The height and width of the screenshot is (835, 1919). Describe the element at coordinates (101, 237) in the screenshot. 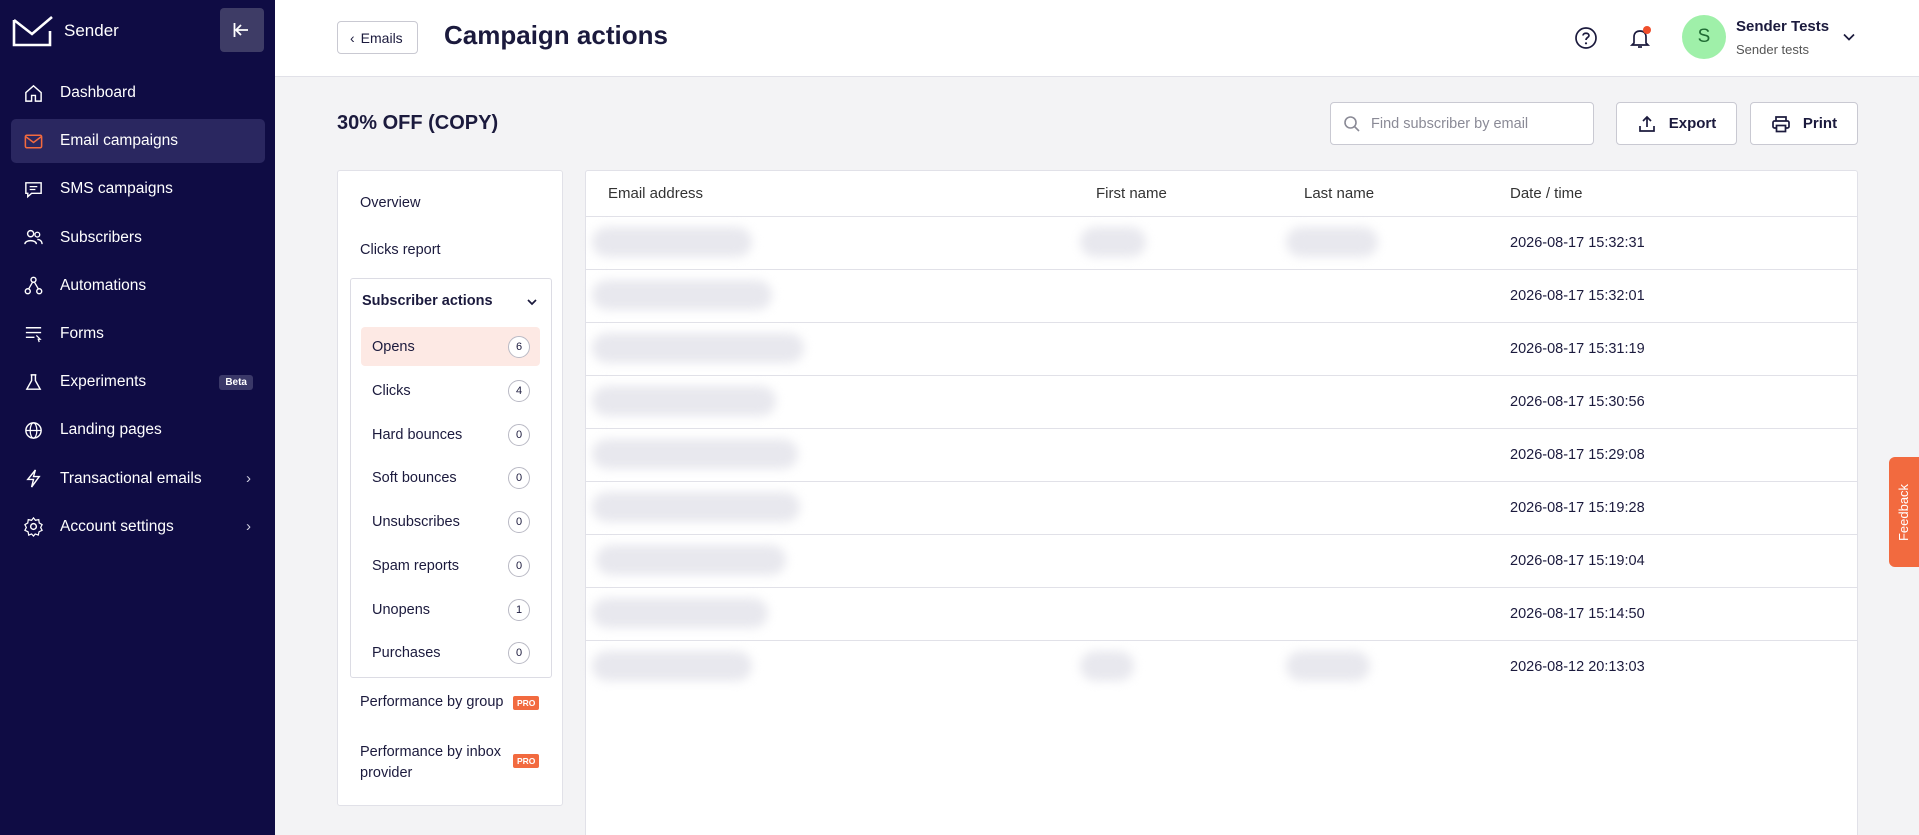

I see `sidebar-item-label: Subscribers` at that location.